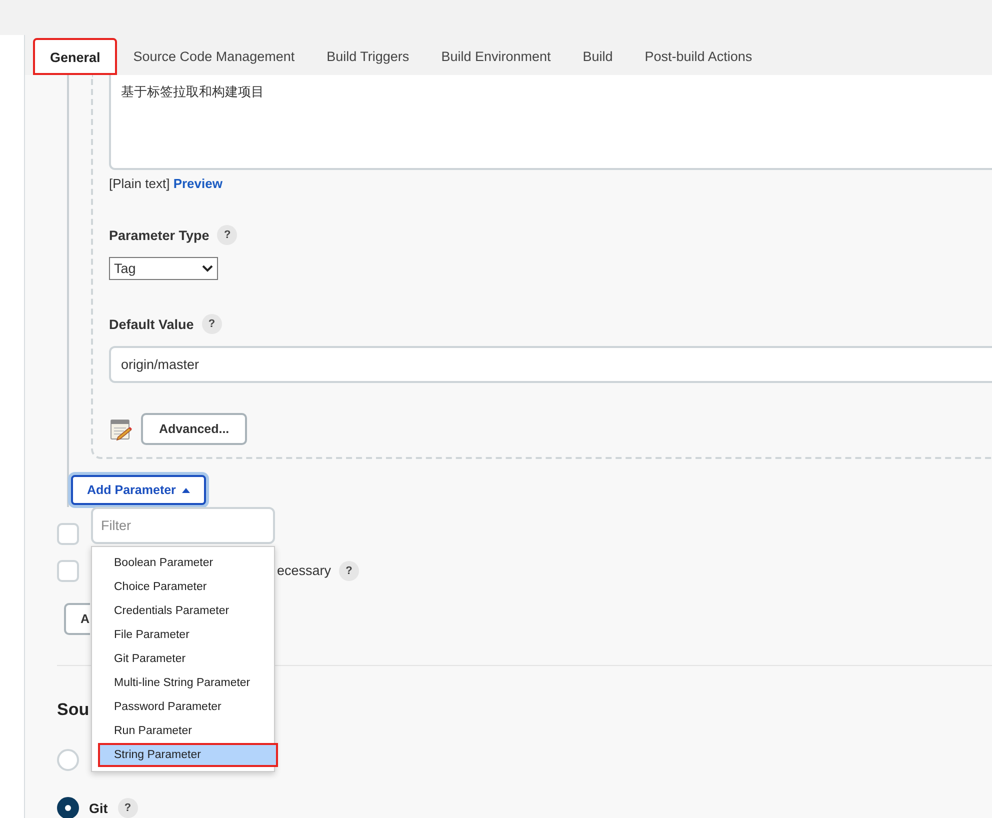 Image resolution: width=992 pixels, height=818 pixels. I want to click on section-heading: Sou, so click(73, 710).